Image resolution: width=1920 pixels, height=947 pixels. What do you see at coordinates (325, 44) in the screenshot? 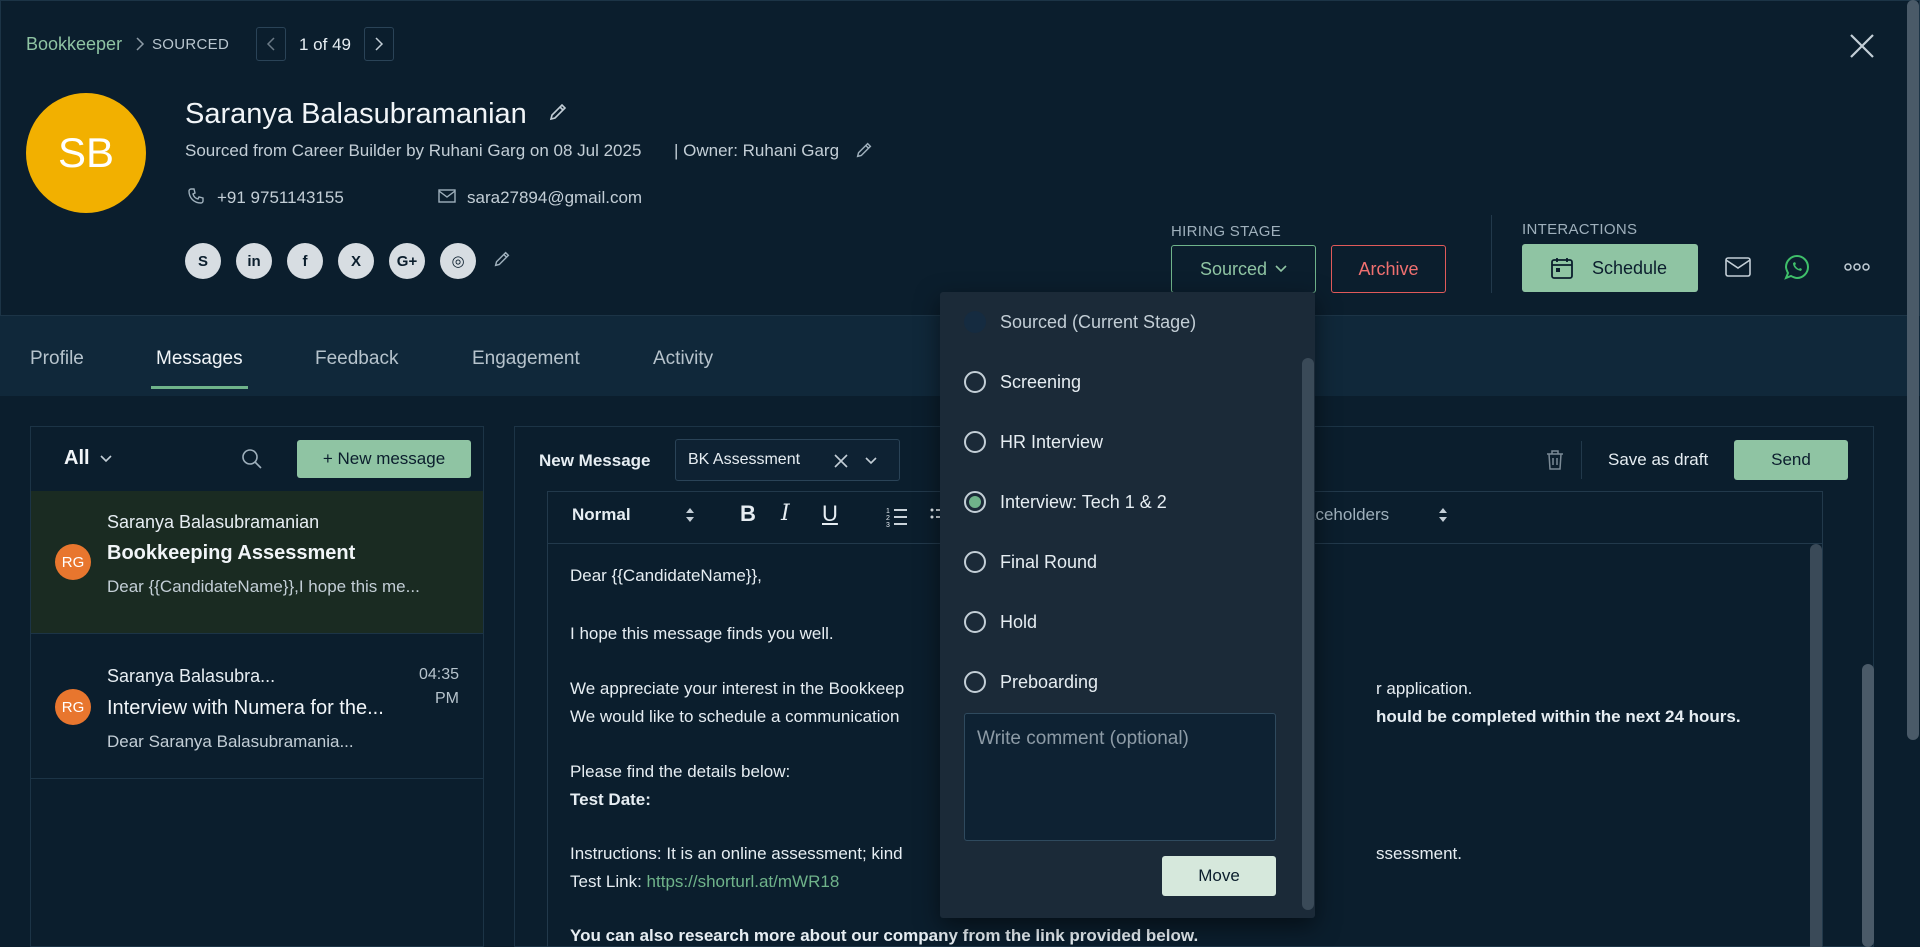
I see `pager-count: 1 of 49` at bounding box center [325, 44].